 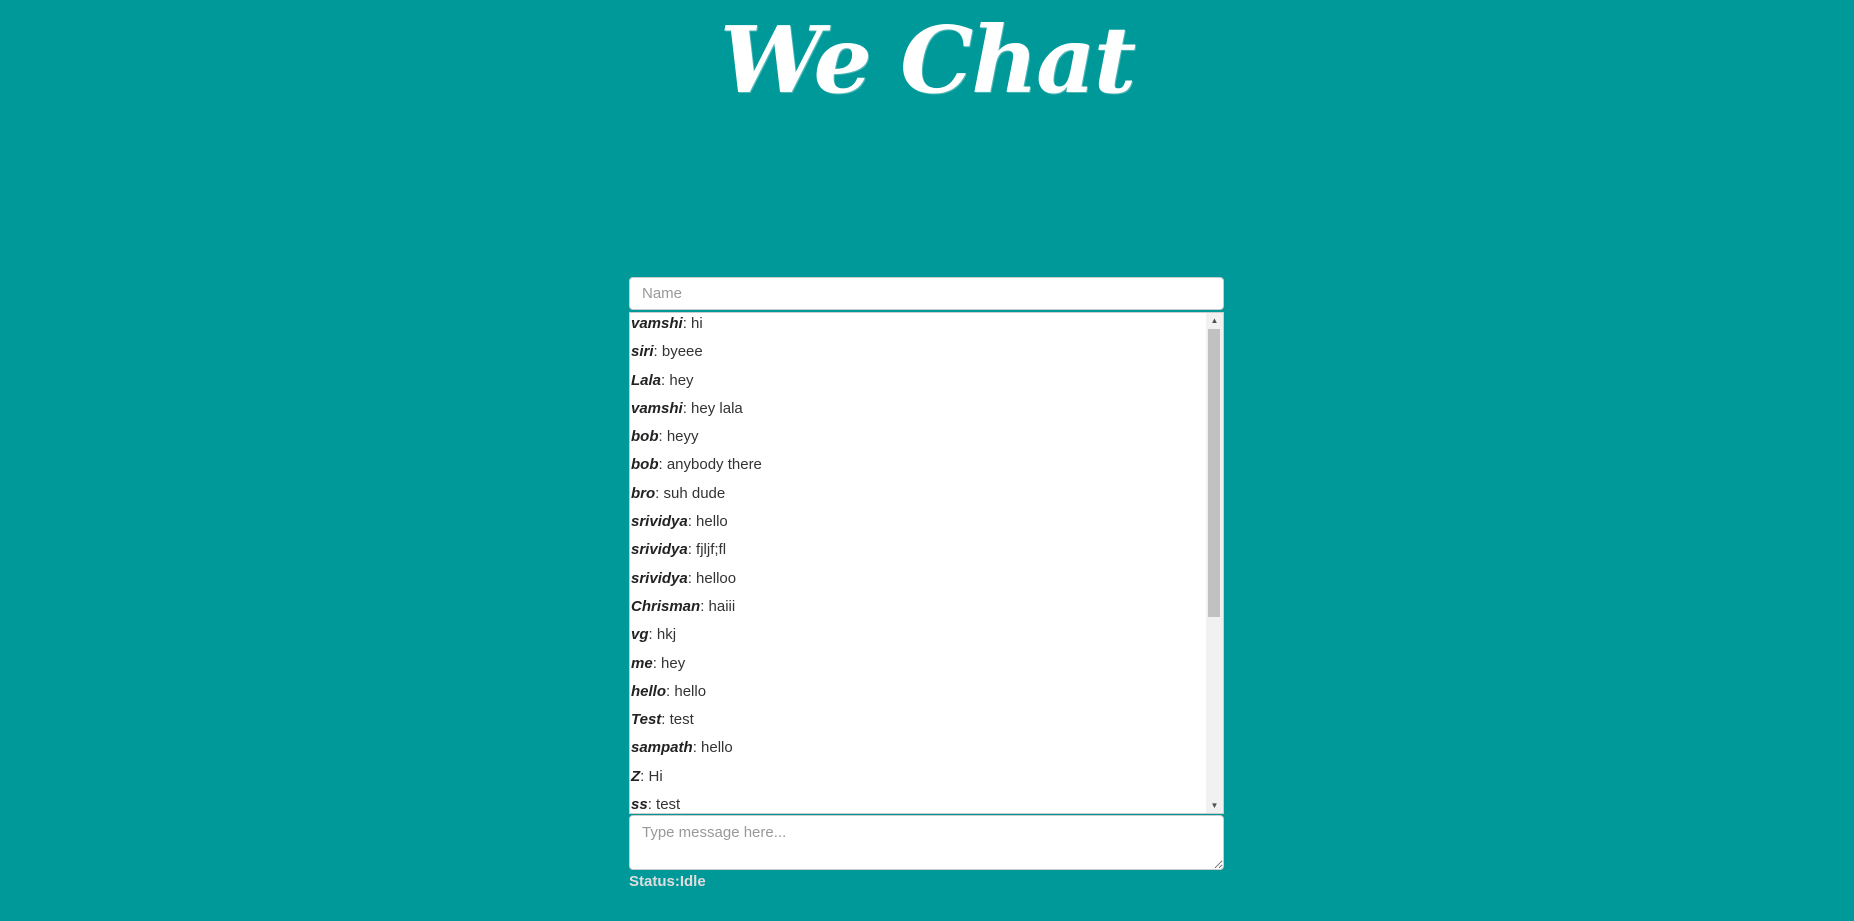 What do you see at coordinates (642, 352) in the screenshot?
I see `message-author: siri` at bounding box center [642, 352].